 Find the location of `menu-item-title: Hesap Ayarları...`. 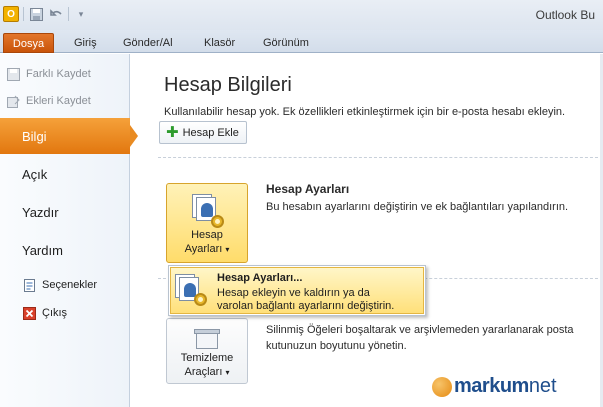

menu-item-title: Hesap Ayarları... is located at coordinates (260, 278).